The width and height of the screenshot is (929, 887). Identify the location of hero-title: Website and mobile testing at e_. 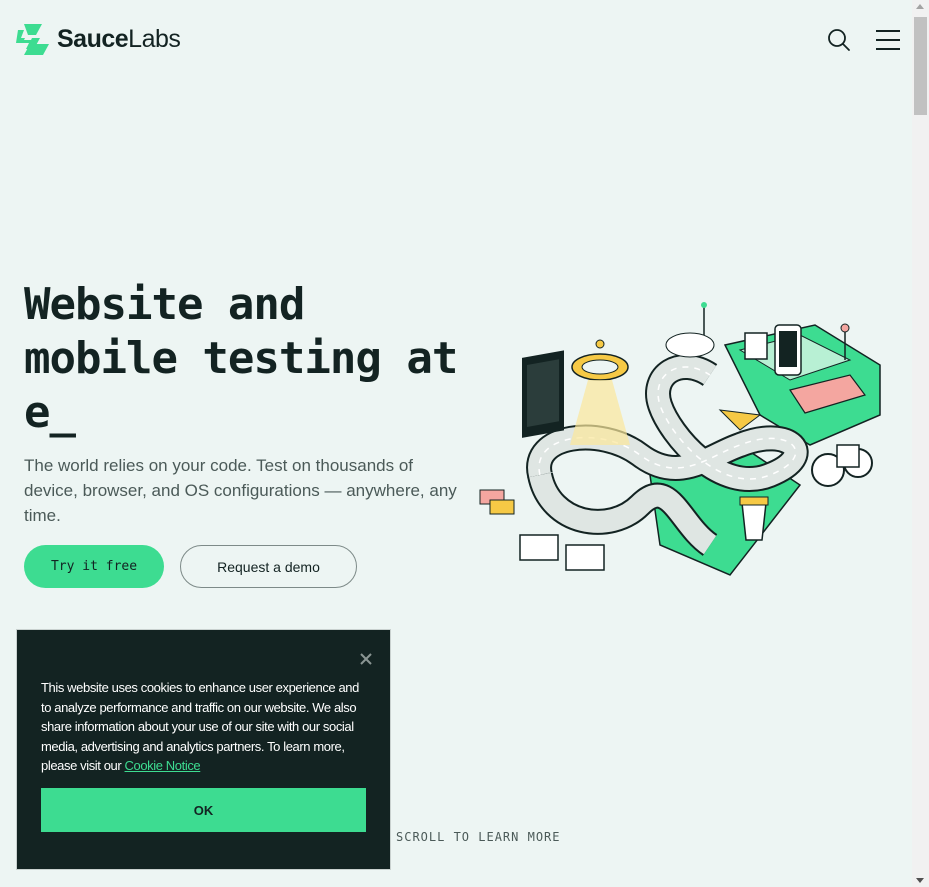
(241, 358).